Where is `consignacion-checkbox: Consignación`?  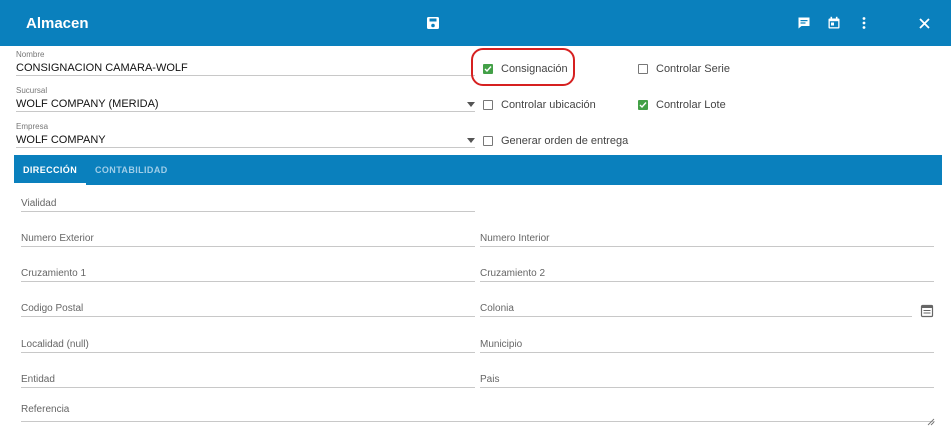
consignacion-checkbox: Consignación is located at coordinates (525, 69).